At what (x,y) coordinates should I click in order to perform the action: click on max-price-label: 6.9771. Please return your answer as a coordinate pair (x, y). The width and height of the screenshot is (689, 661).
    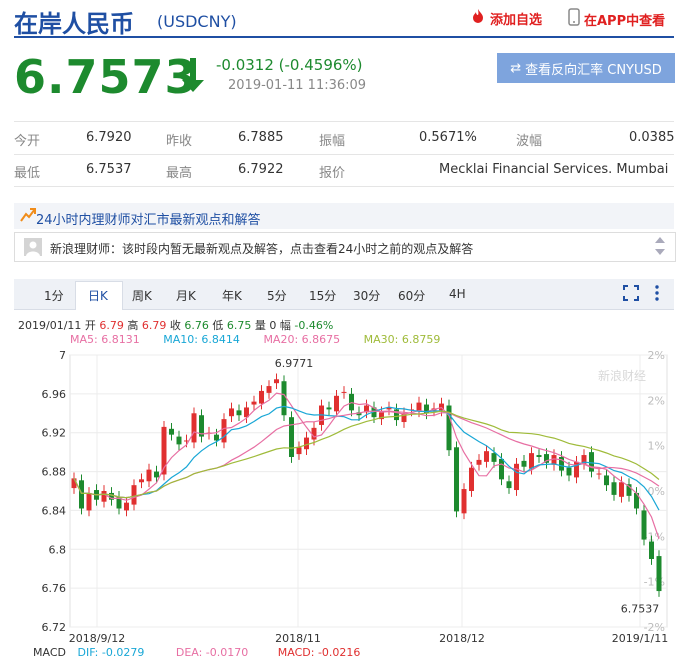
    Looking at the image, I should click on (294, 363).